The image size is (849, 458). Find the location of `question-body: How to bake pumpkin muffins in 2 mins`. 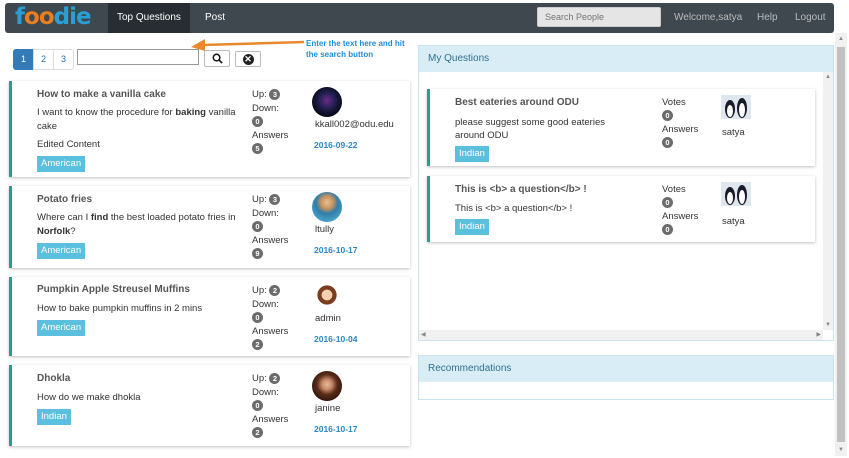

question-body: How to bake pumpkin muffins in 2 mins is located at coordinates (120, 308).